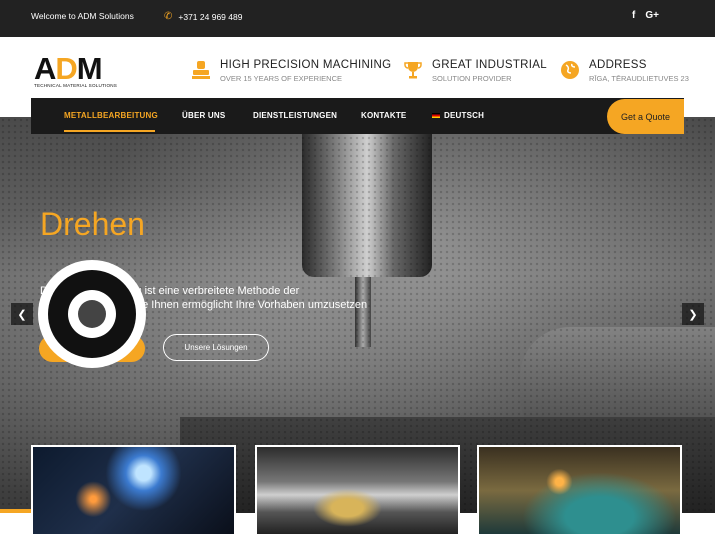 The height and width of the screenshot is (536, 715). I want to click on nav-item-ueber-uns: ÜBER UNS, so click(203, 115).